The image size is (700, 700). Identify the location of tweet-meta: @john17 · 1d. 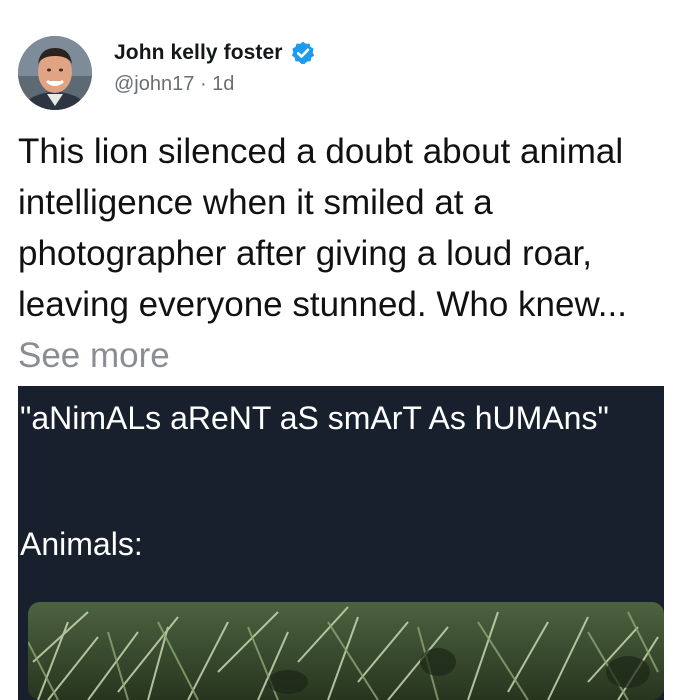
(174, 84).